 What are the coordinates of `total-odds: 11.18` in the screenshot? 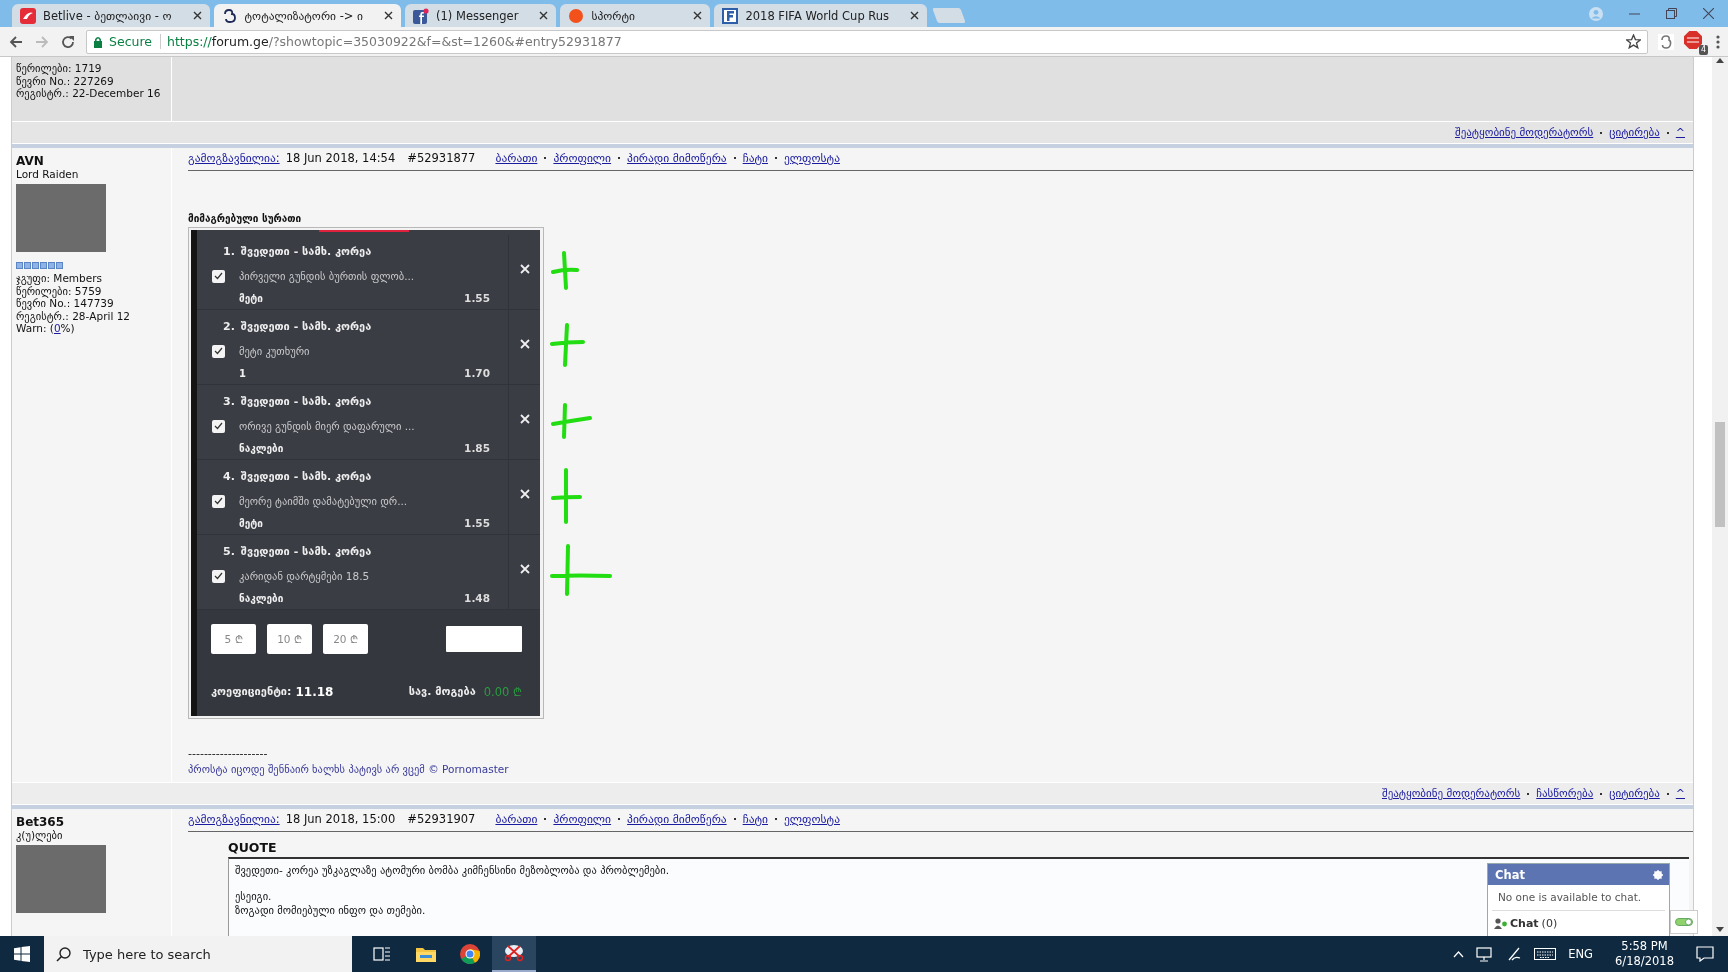 It's located at (314, 691).